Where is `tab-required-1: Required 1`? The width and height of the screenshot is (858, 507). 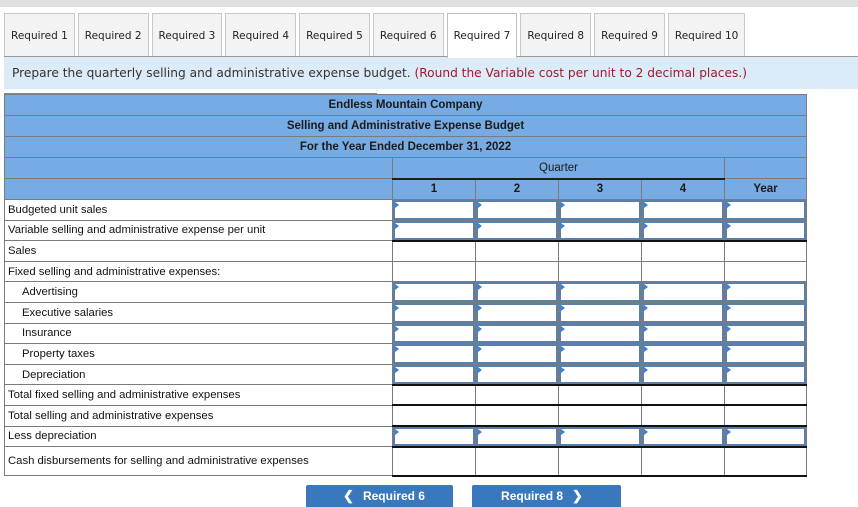 tab-required-1: Required 1 is located at coordinates (39, 35).